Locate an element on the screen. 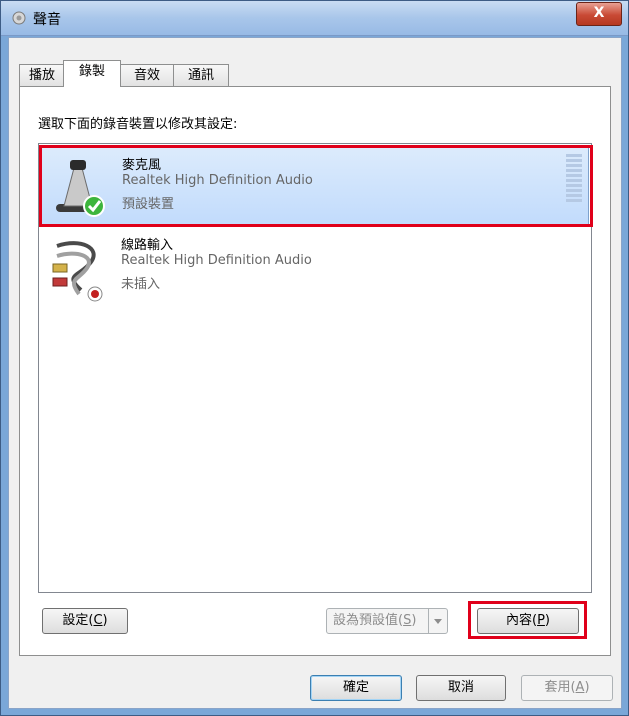 The height and width of the screenshot is (716, 629). tab-sounds: 音效 is located at coordinates (147, 75).